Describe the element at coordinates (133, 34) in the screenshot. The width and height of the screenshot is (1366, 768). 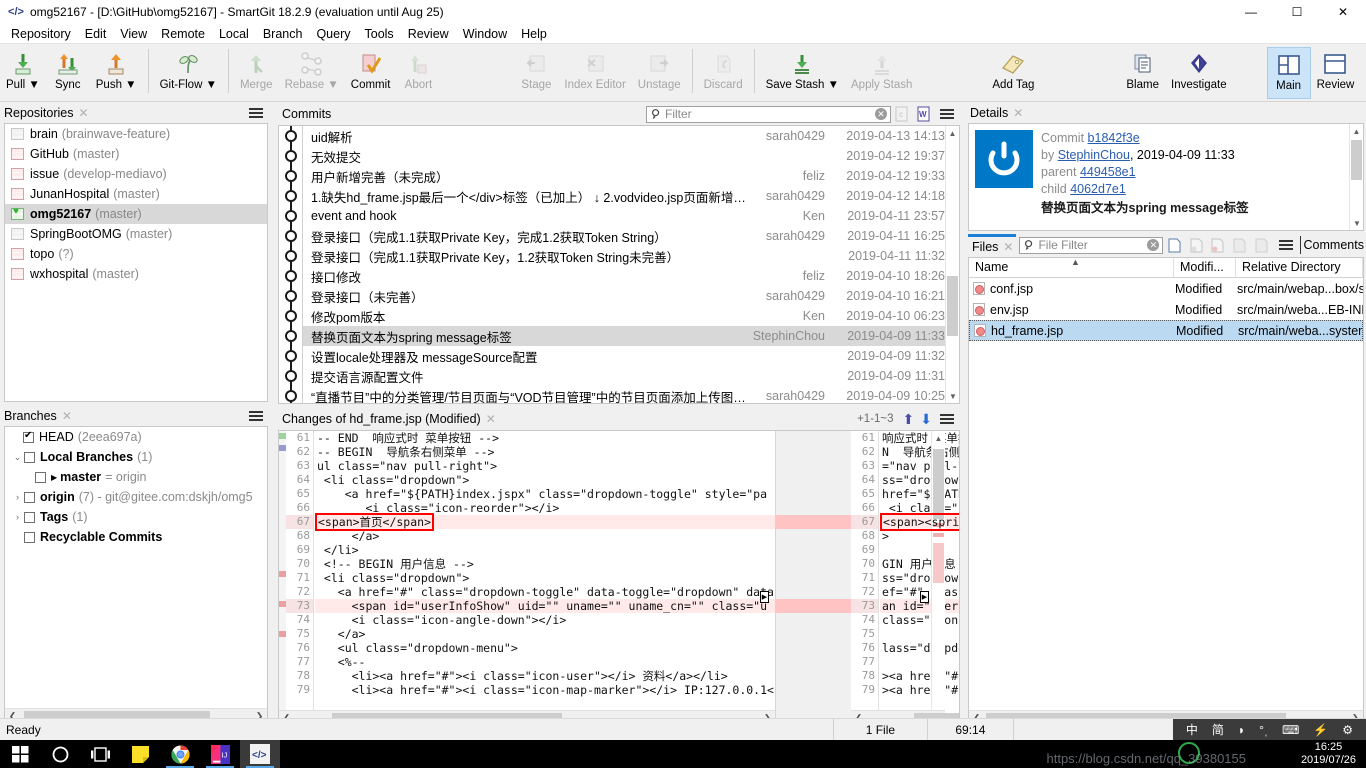
I see `menu-view: View` at that location.